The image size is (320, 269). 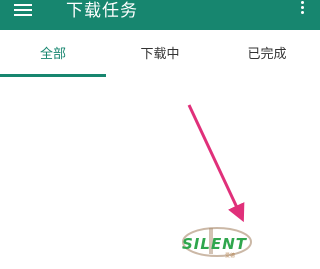 What do you see at coordinates (230, 256) in the screenshot?
I see `watermark-subtext: 爱德` at bounding box center [230, 256].